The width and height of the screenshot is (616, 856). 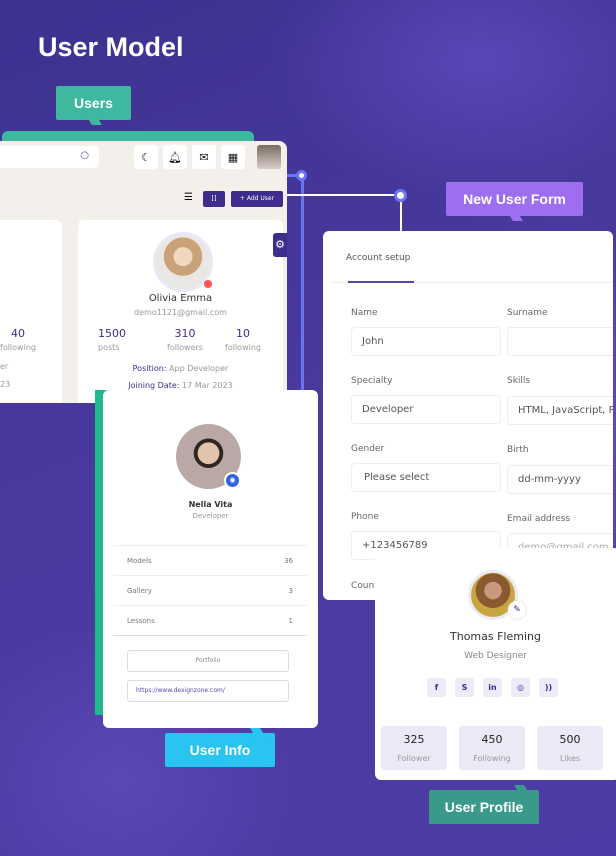 I want to click on inbox-icon: ✉, so click(x=204, y=157).